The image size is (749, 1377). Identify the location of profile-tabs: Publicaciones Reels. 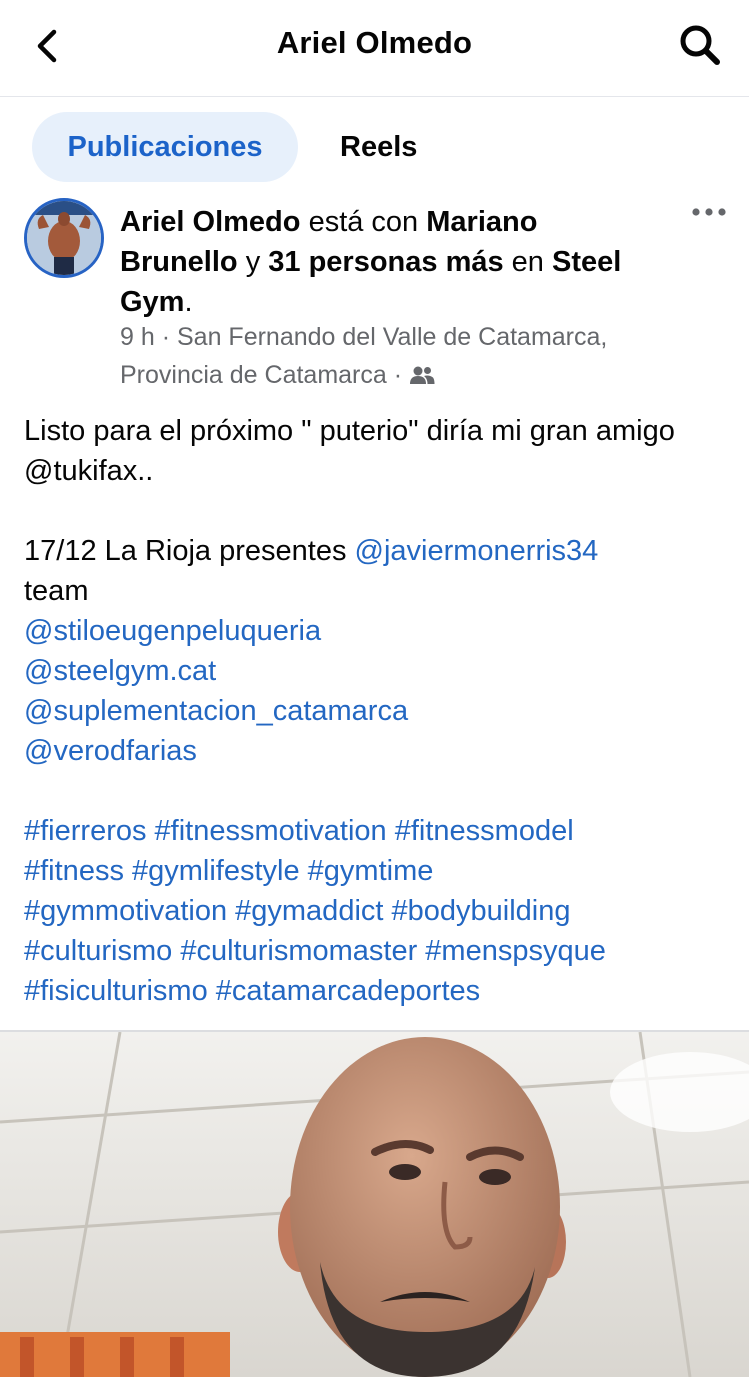
(374, 141).